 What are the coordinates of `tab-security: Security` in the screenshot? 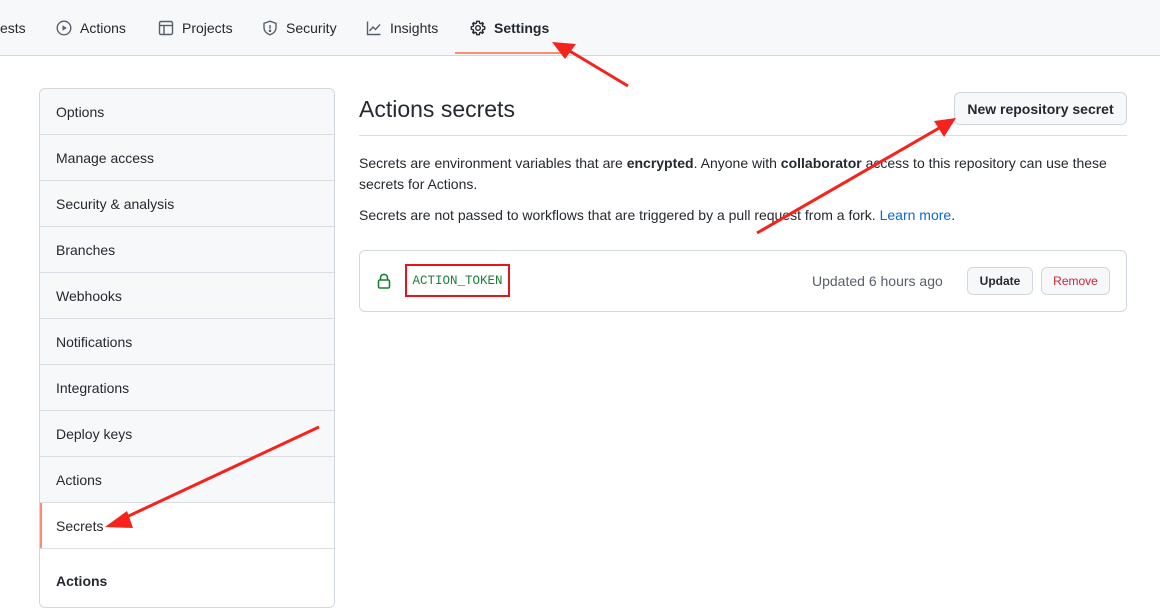 It's located at (299, 28).